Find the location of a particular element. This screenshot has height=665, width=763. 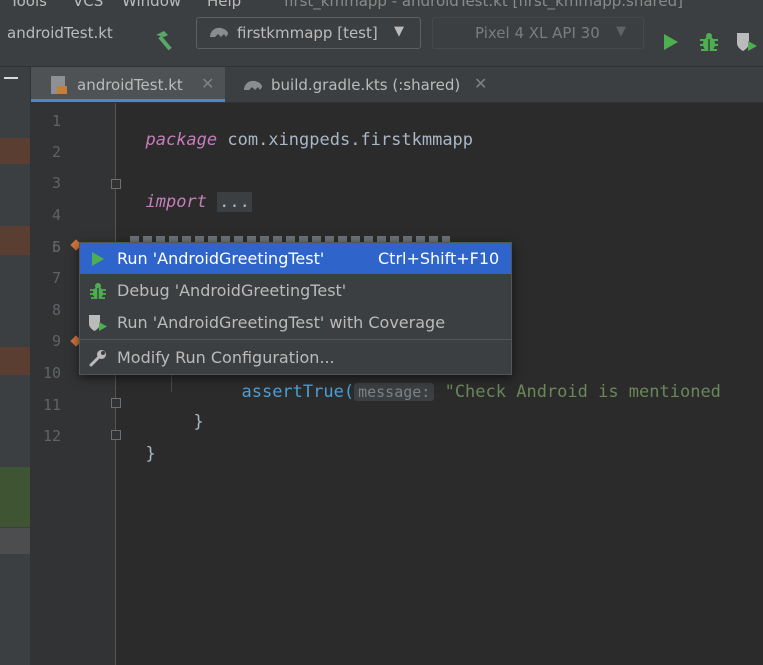

menu-item-shortcut: Ctrl+Shift+F10 is located at coordinates (439, 258).